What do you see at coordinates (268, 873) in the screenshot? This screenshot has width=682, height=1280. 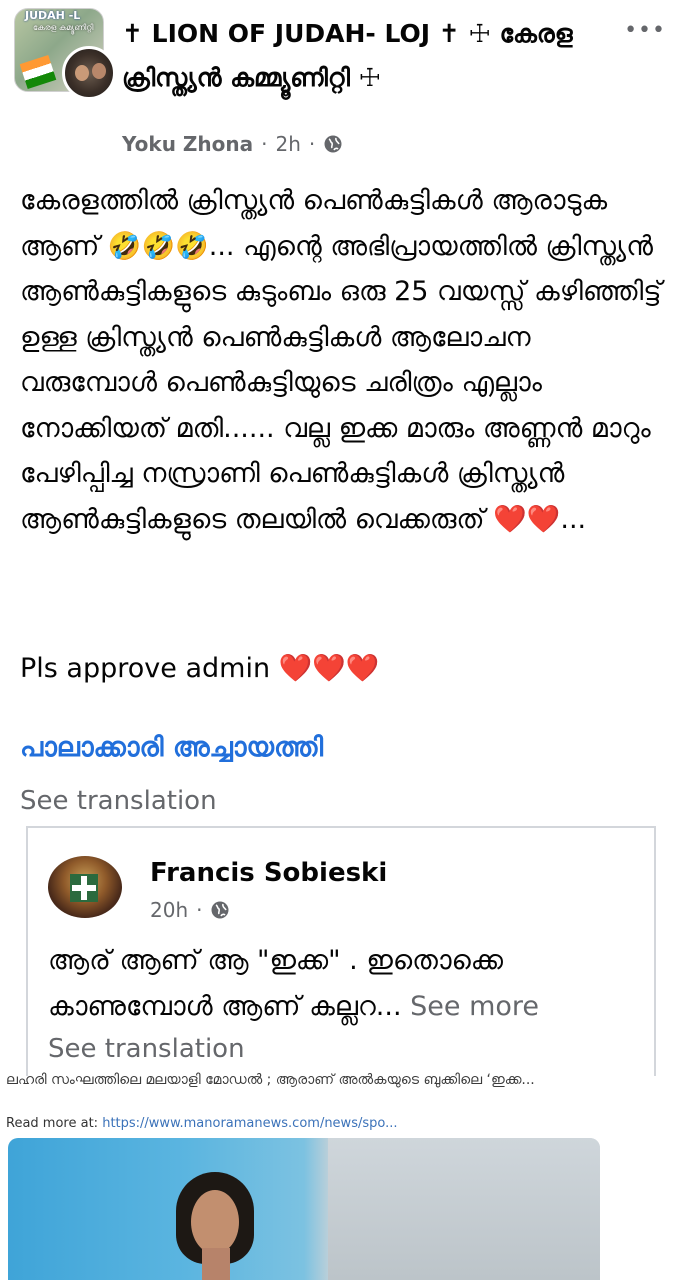 I see `shared-author-name: Francis Sobieski` at bounding box center [268, 873].